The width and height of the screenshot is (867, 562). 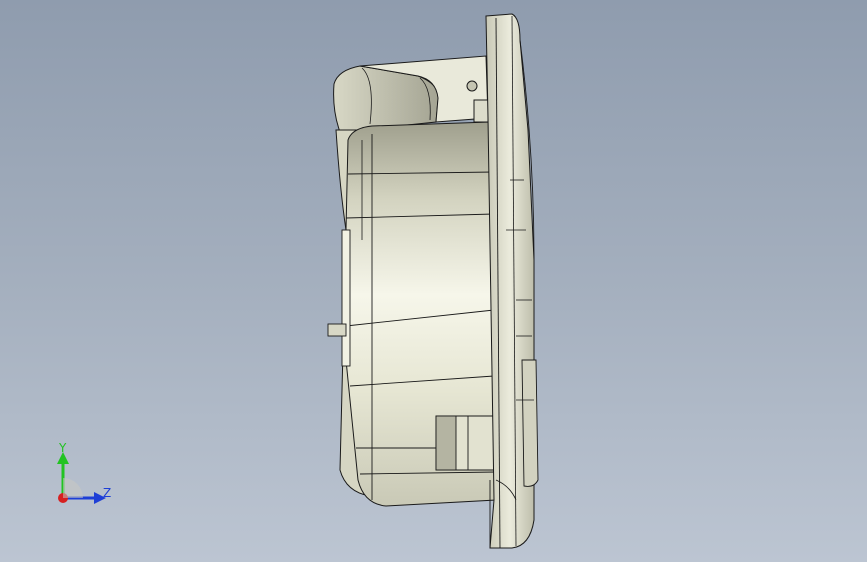 What do you see at coordinates (81, 478) in the screenshot?
I see `triad-arrows-icon` at bounding box center [81, 478].